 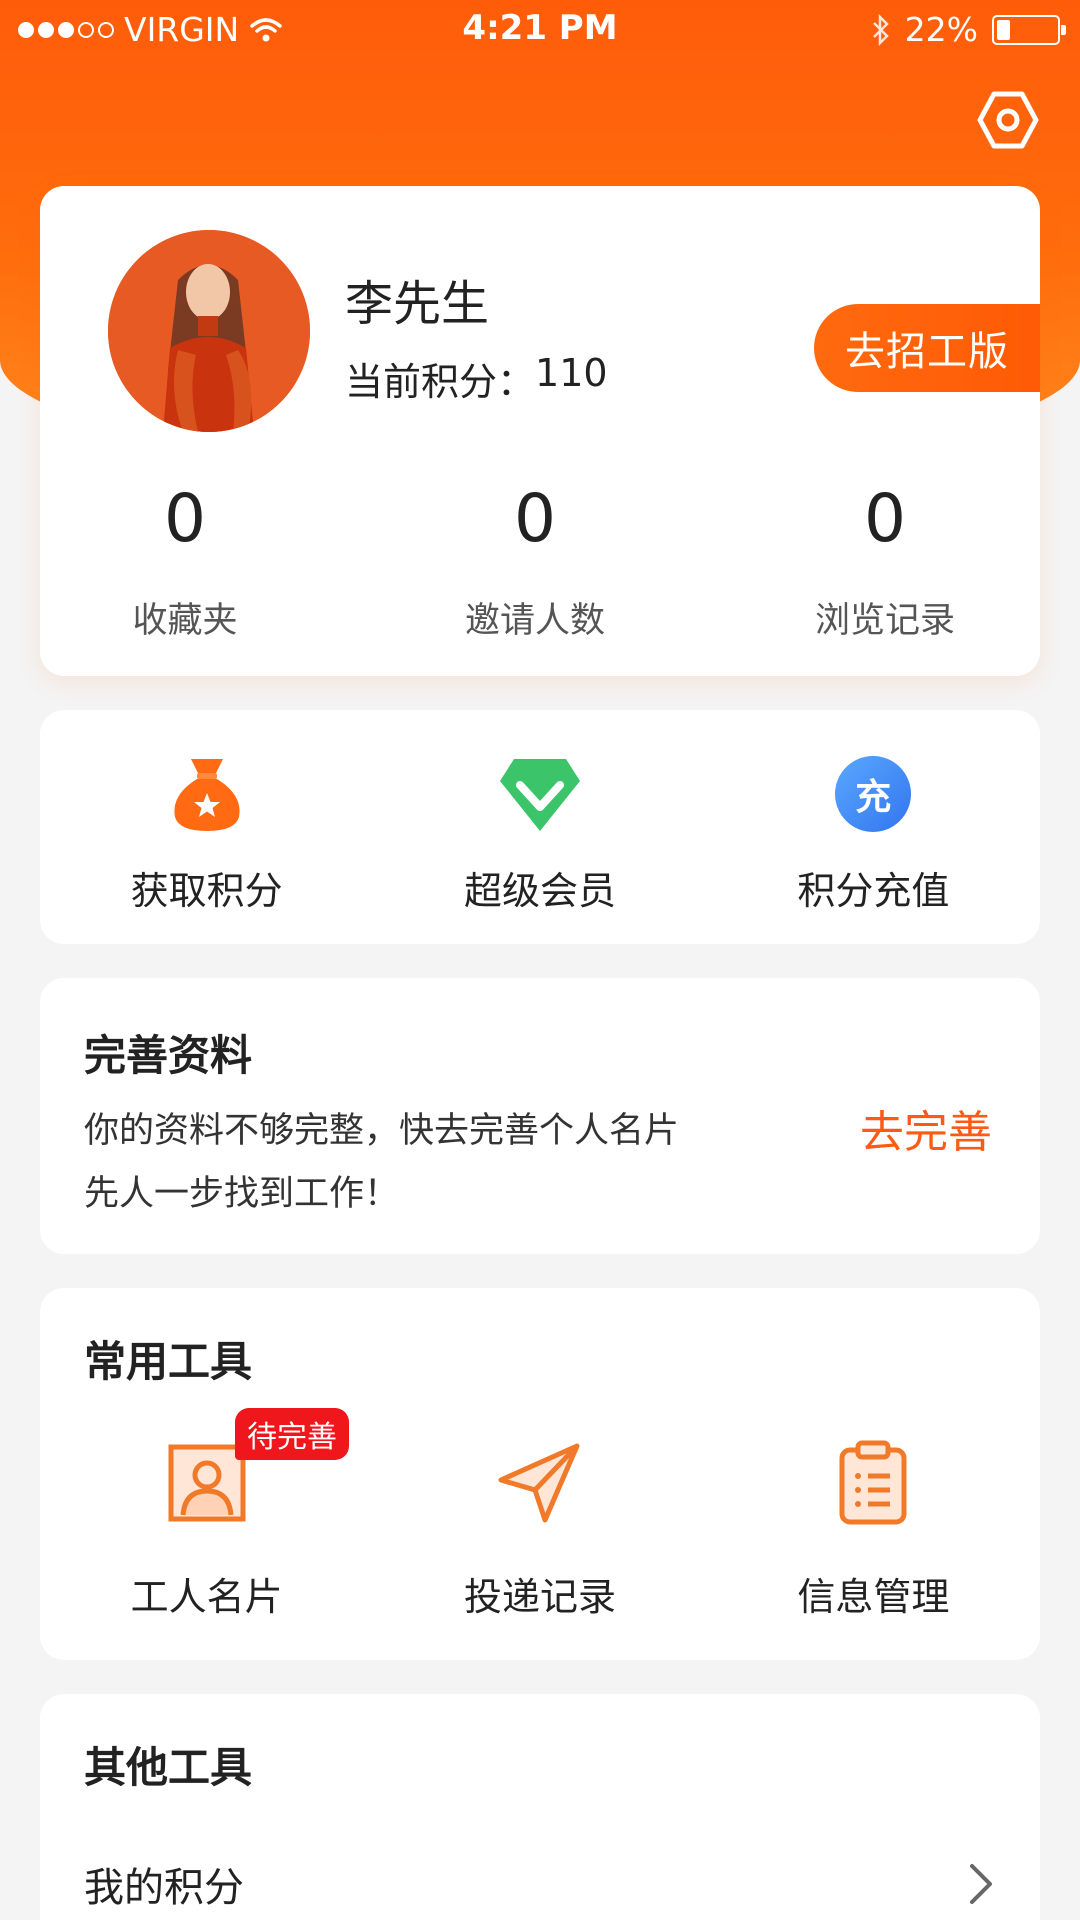 I want to click on profile-stats: 0 收藏夹 0 邀请人数 0 浏览记录, so click(x=540, y=564).